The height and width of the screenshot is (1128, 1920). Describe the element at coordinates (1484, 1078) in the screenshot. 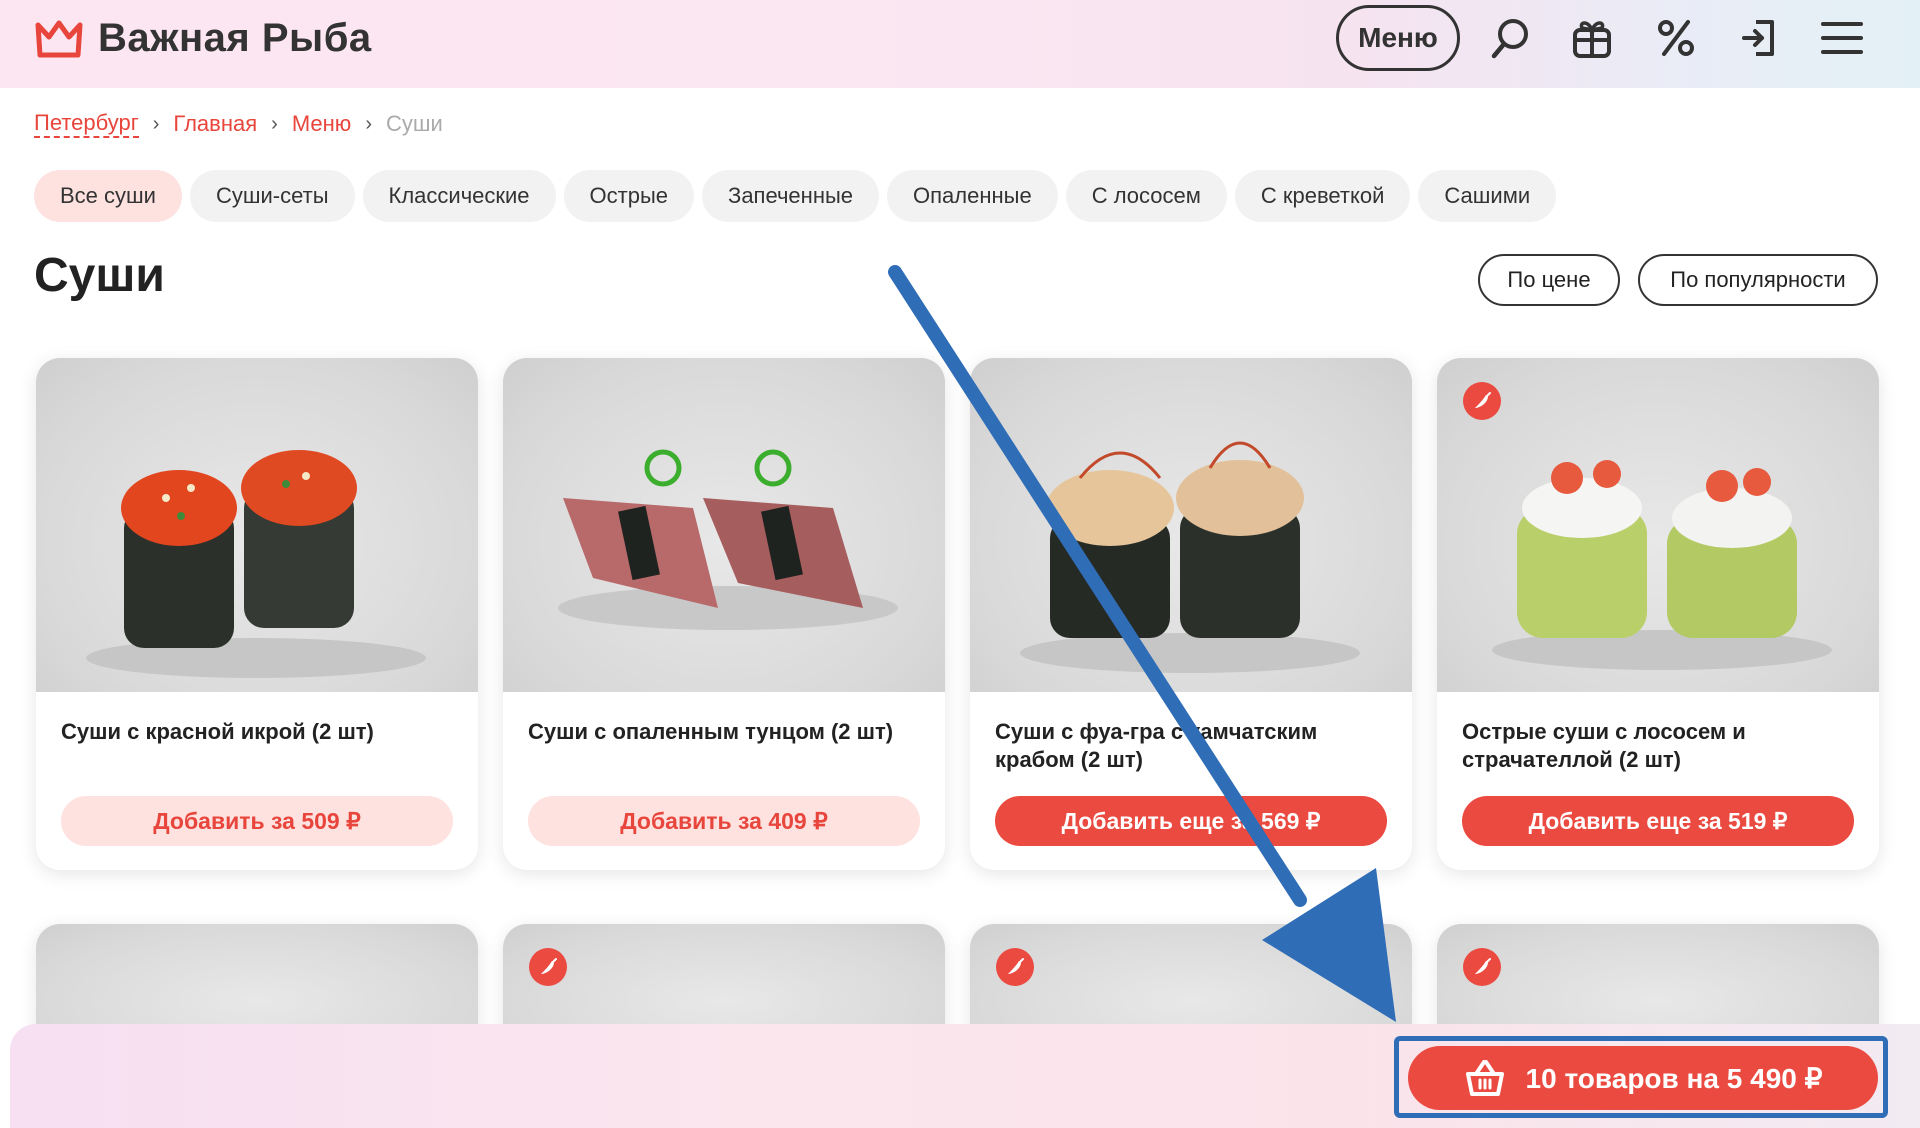

I see `basket-icon` at that location.